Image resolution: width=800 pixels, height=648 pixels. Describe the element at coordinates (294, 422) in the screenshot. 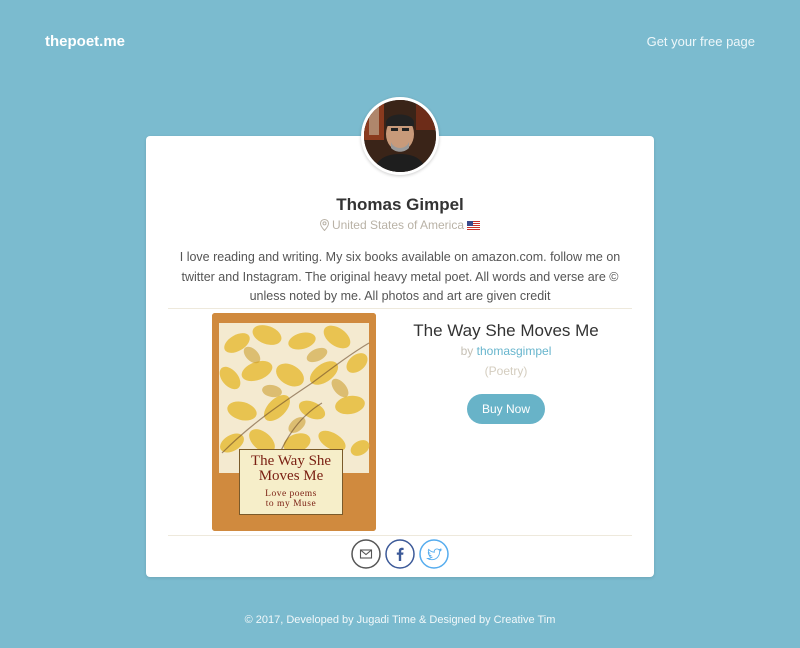

I see `book-cover: The Way She Moves Me Love poems to my Muse` at that location.